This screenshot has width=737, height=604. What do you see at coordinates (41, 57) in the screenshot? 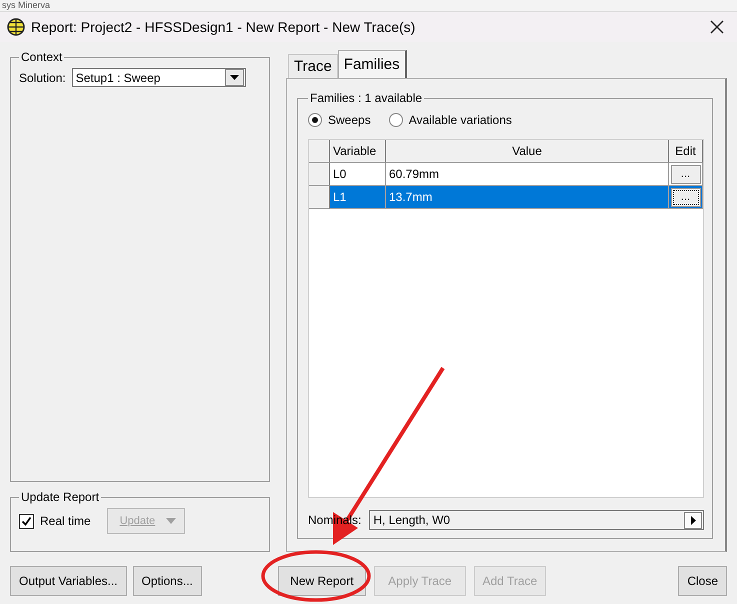
I see `group-legend: Context` at bounding box center [41, 57].